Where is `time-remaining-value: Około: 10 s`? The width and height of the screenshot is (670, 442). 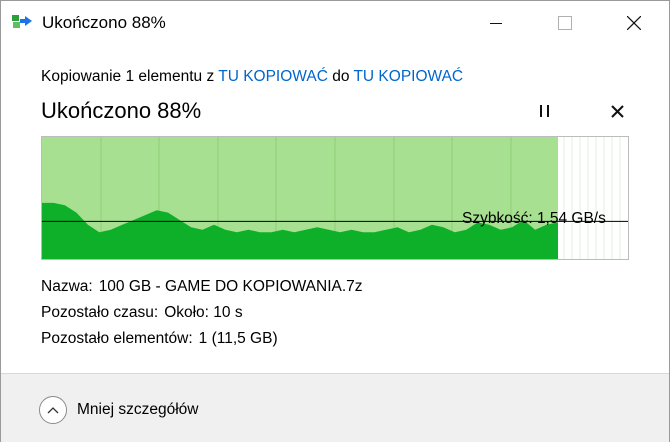 time-remaining-value: Około: 10 s is located at coordinates (203, 312).